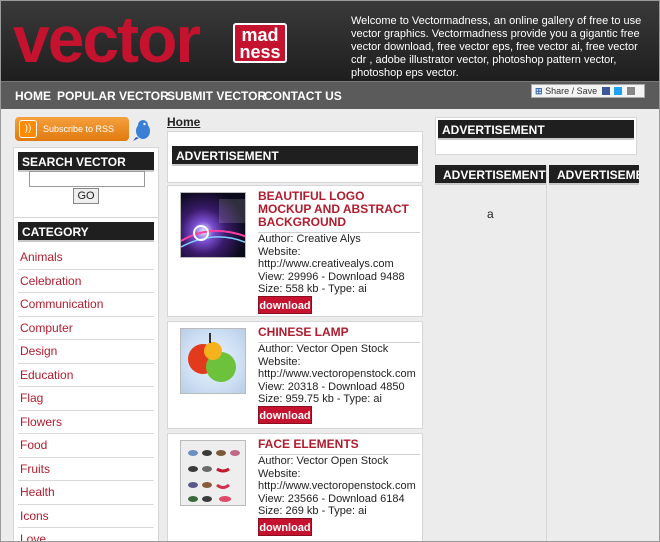 This screenshot has width=660, height=542. What do you see at coordinates (31, 398) in the screenshot?
I see `category-link-flag: Flag` at bounding box center [31, 398].